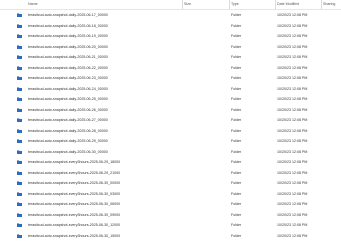 The height and width of the screenshot is (249, 341). Describe the element at coordinates (288, 4) in the screenshot. I see `column-header-date-modified: Date Modified` at that location.